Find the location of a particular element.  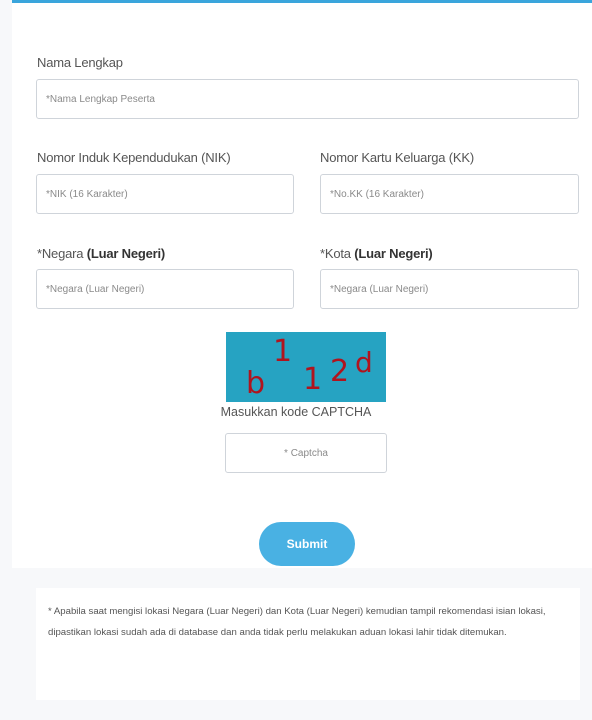

captcha-char: b is located at coordinates (256, 383).